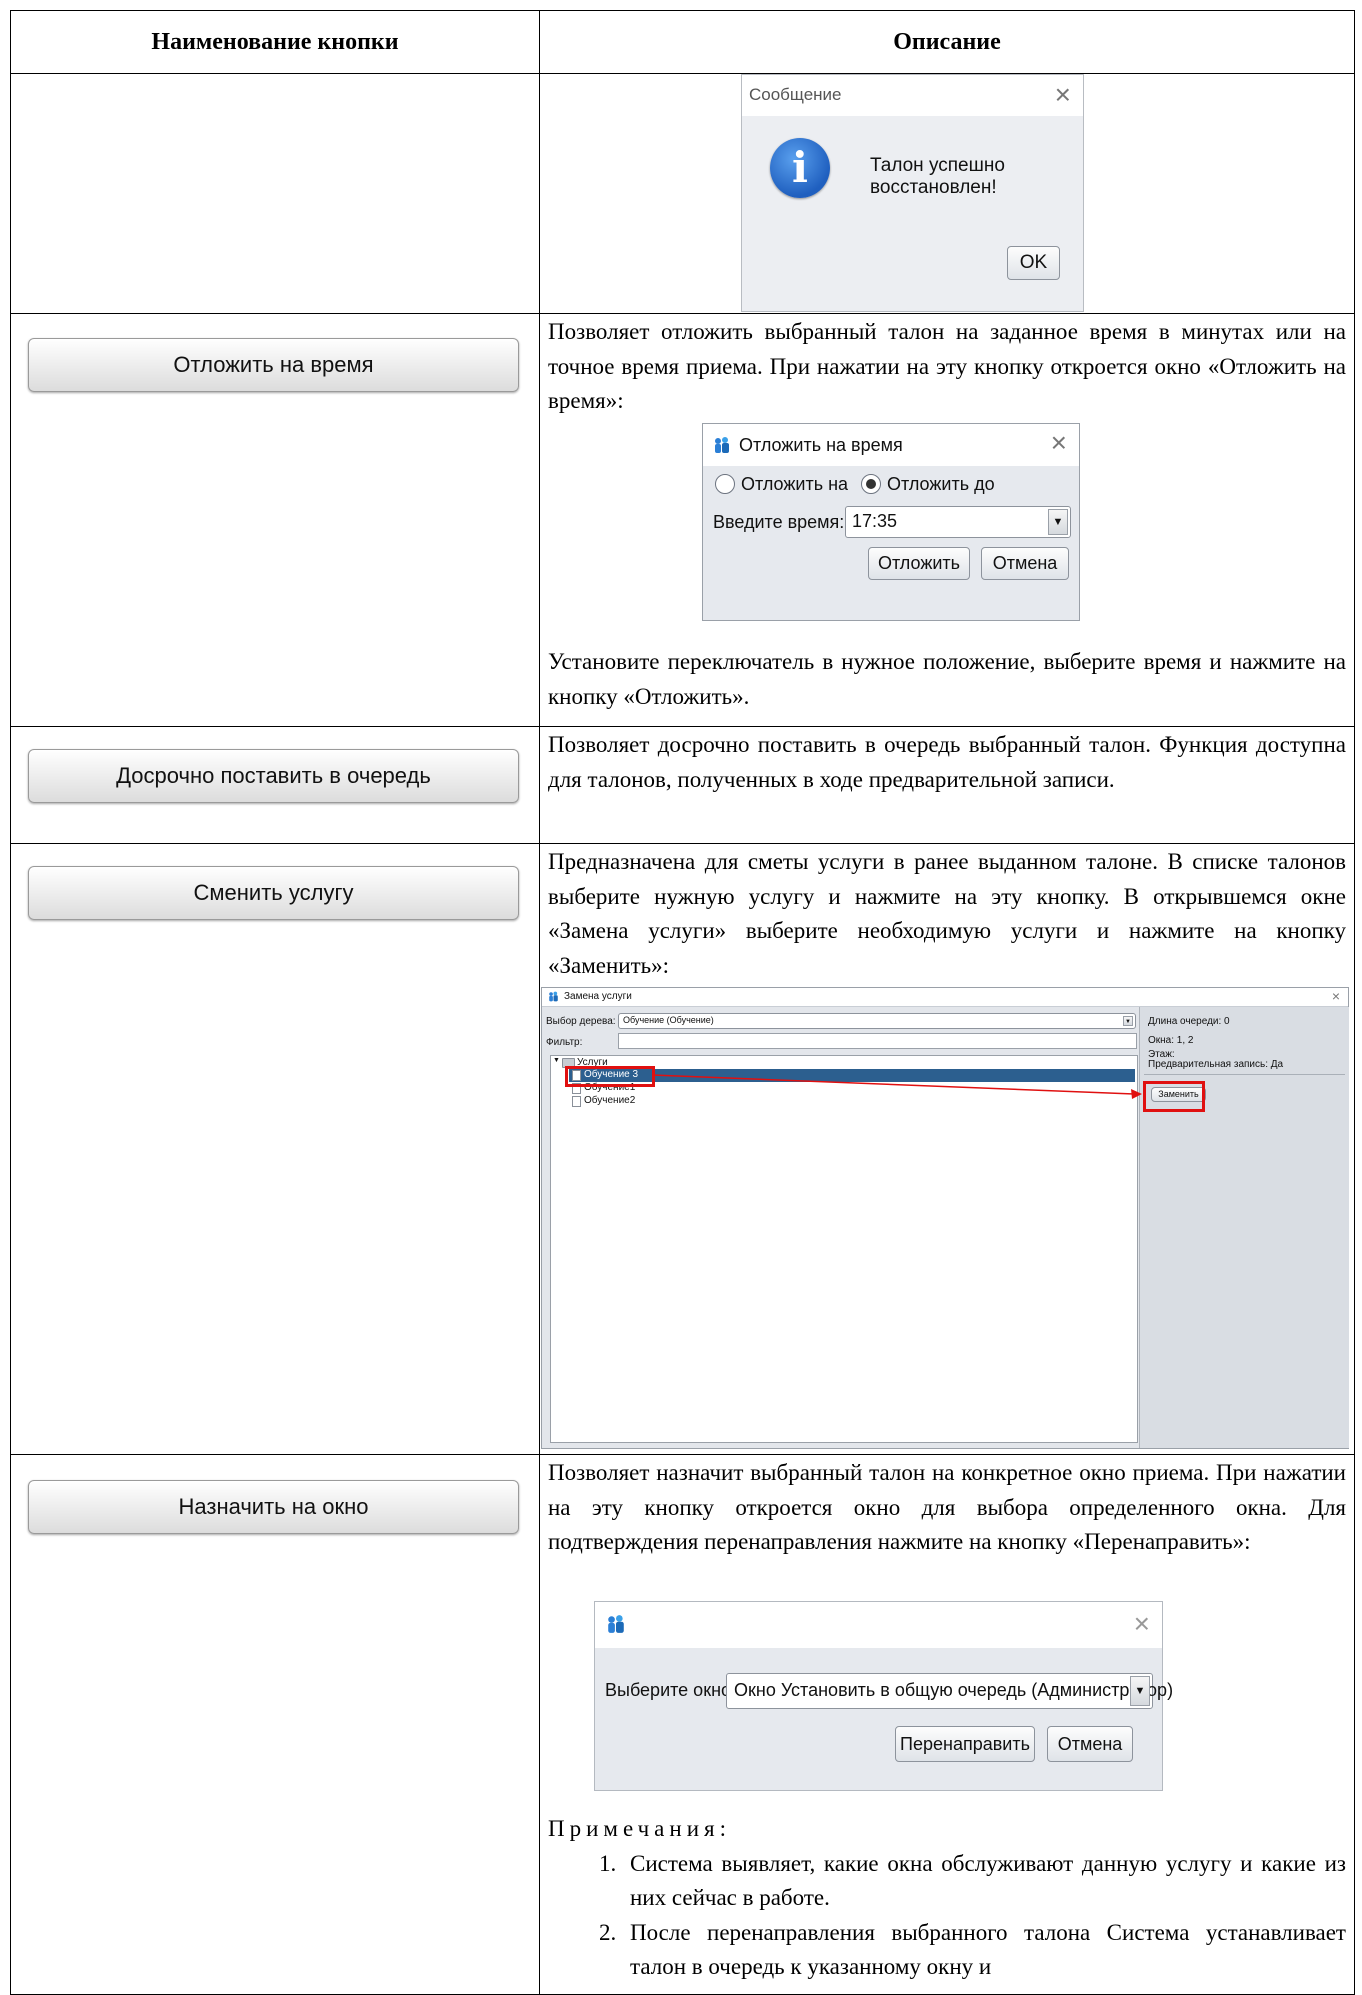 The width and height of the screenshot is (1362, 1995). Describe the element at coordinates (275, 1149) in the screenshot. I see `cell-change-button: Сменить услугу` at that location.